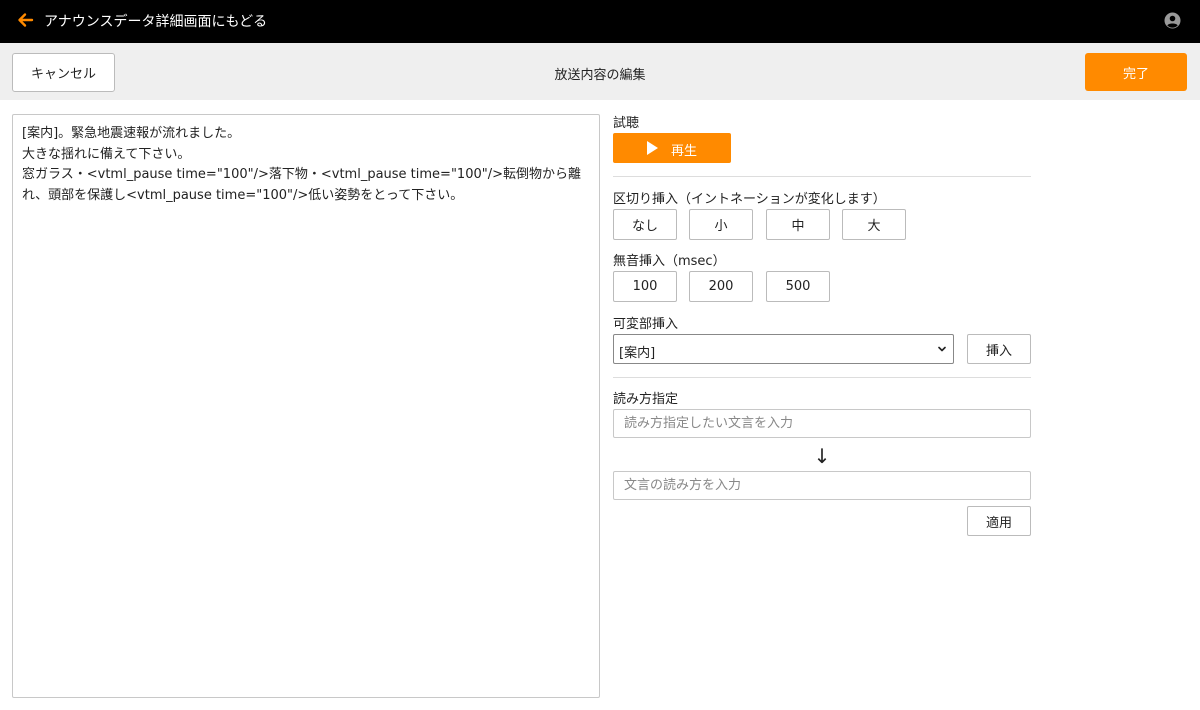 The width and height of the screenshot is (1200, 710). What do you see at coordinates (798, 224) in the screenshot?
I see `break-medium-button: 中` at bounding box center [798, 224].